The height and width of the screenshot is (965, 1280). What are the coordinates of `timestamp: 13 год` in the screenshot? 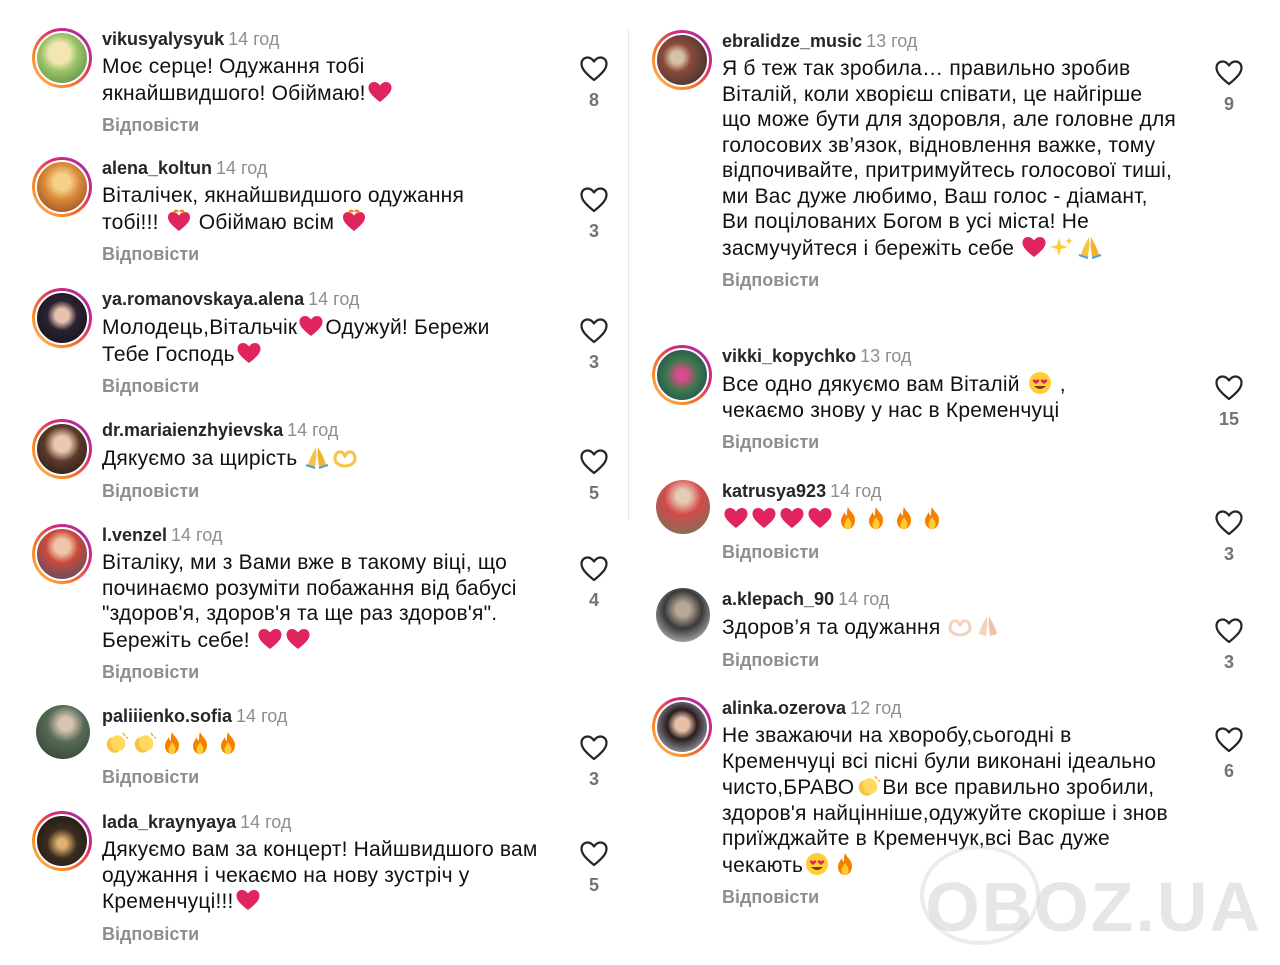 It's located at (892, 41).